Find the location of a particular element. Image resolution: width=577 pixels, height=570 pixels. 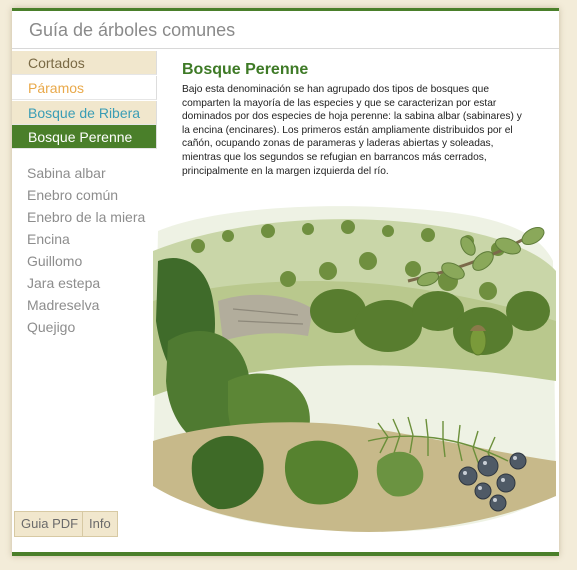

tab-cortados: Cortados is located at coordinates (84, 63).